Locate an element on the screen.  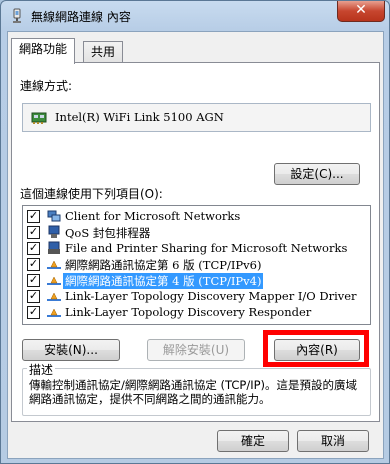
list-item-selected: ✓ 網際網路通訊協定第 4 版 (TCP/IPv4) is located at coordinates (195, 280).